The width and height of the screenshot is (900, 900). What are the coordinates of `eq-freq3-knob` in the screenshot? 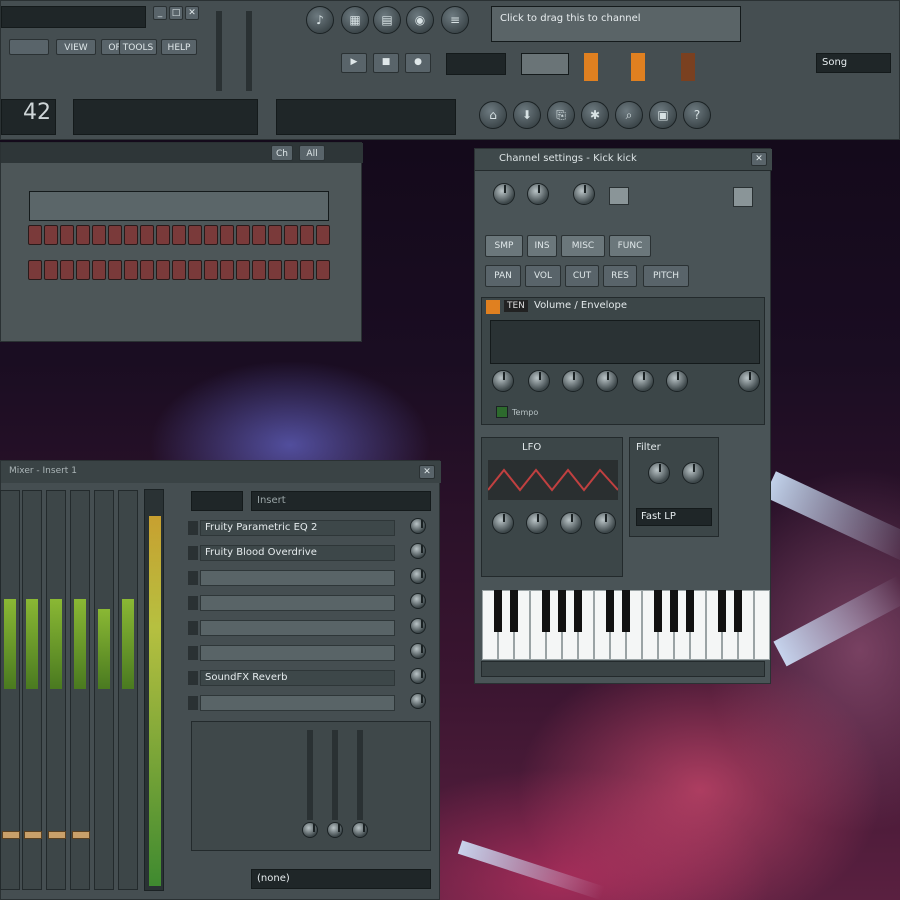 It's located at (360, 830).